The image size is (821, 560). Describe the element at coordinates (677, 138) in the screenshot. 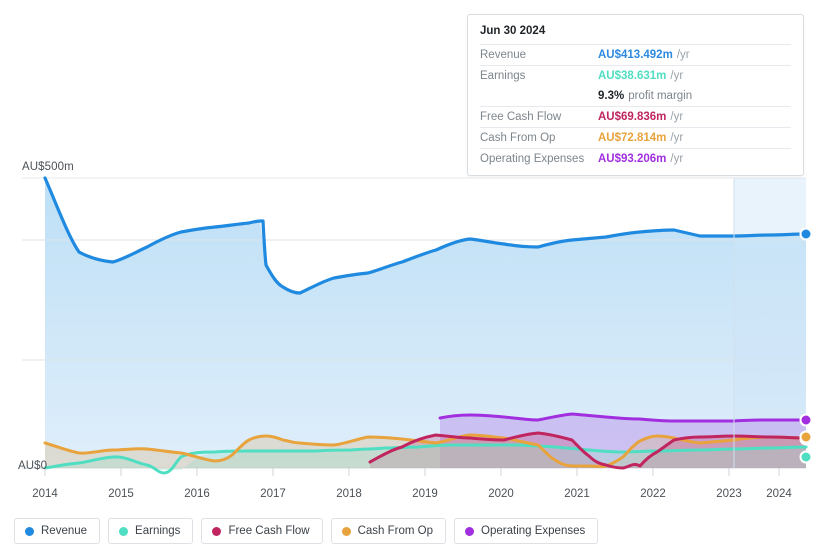

I see `tooltip-unit-cash-from-op: /yr` at that location.